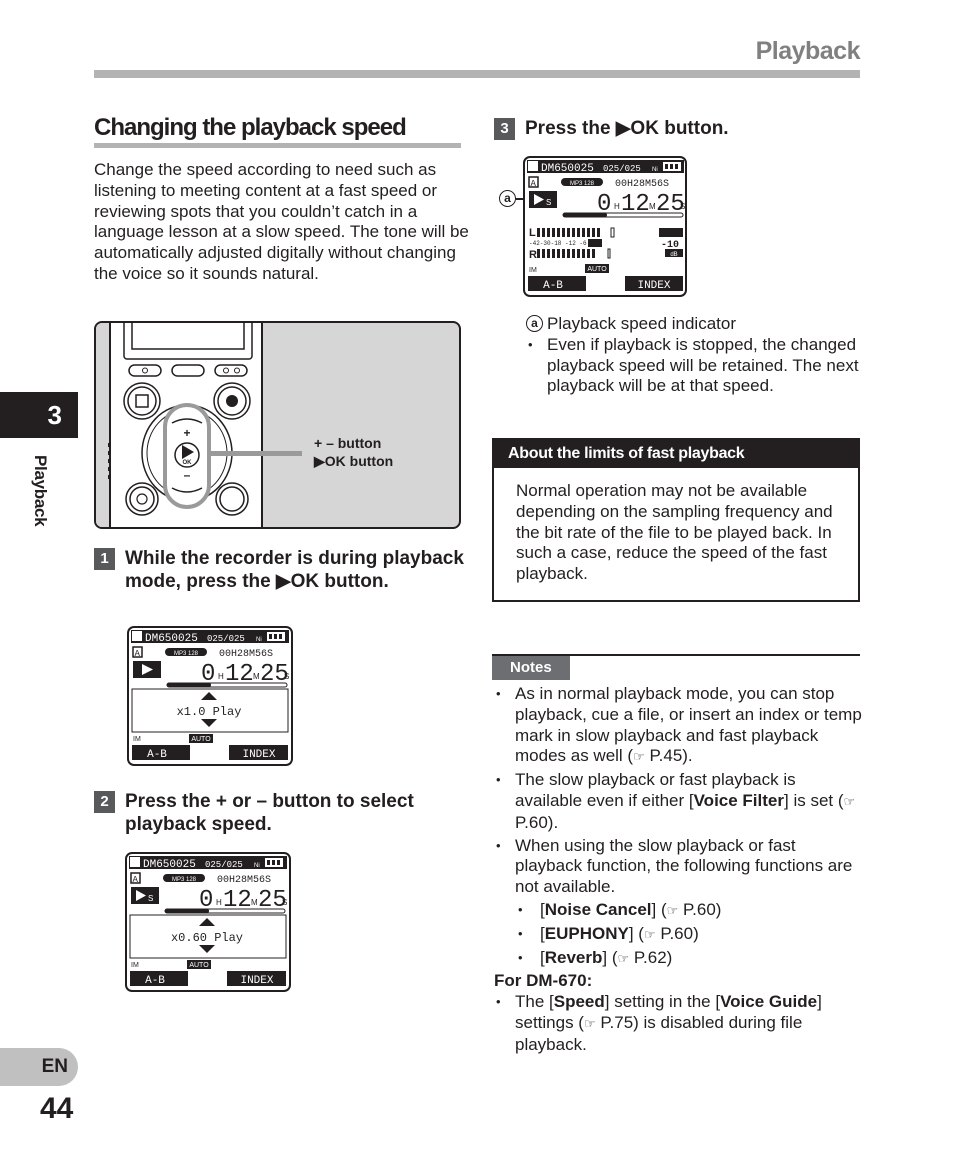 This screenshot has height=1158, width=954. Describe the element at coordinates (738, 800) in the screenshot. I see `menu-term: Voice Filter` at that location.